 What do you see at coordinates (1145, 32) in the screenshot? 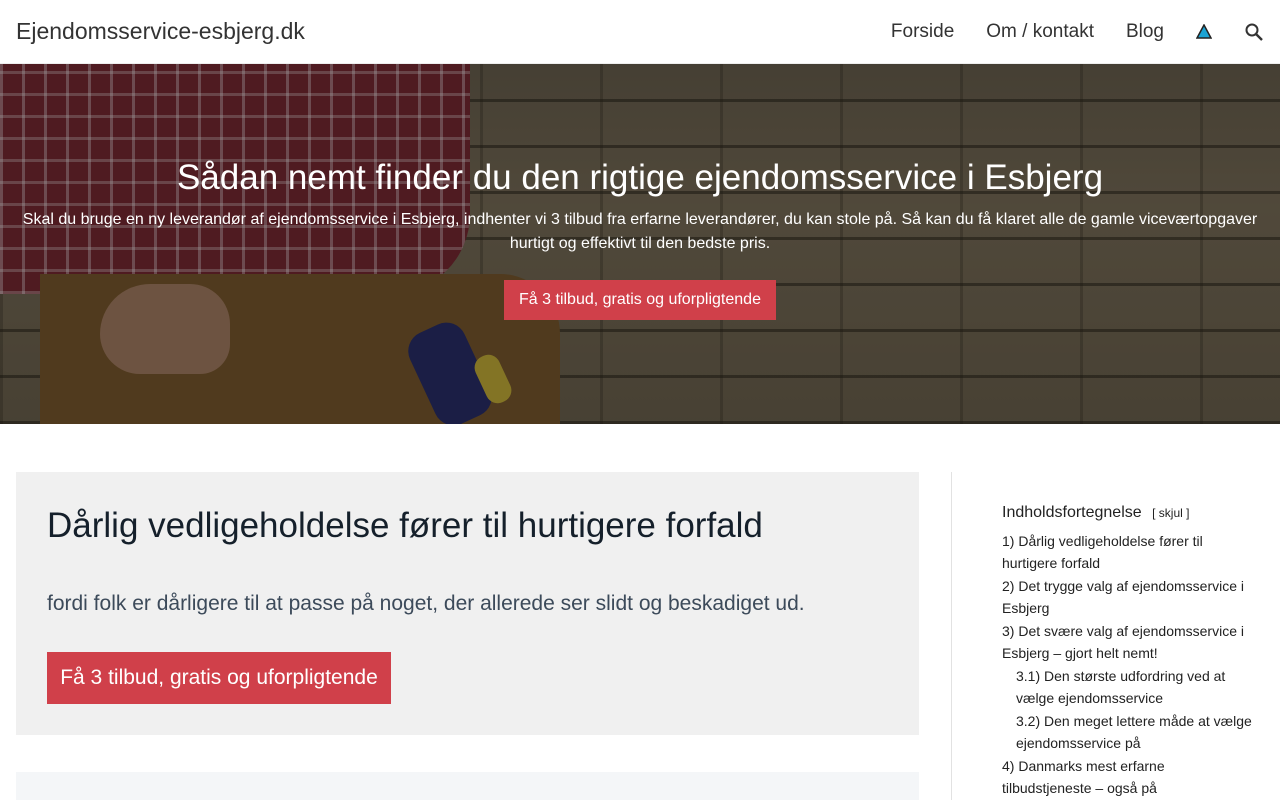
I see `nav-item-blog: Blog` at bounding box center [1145, 32].